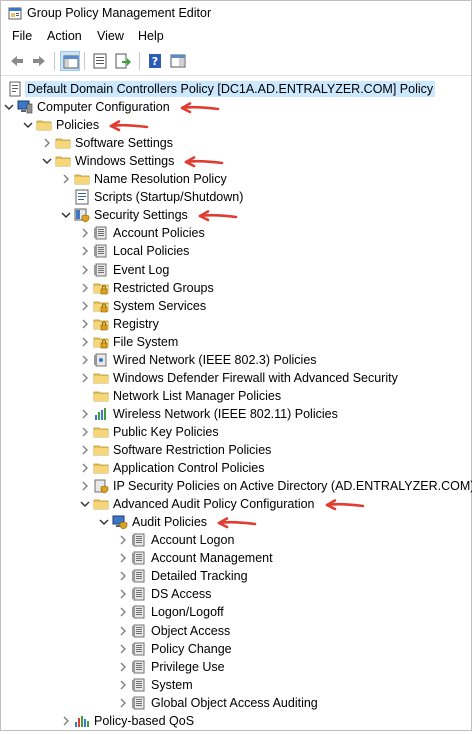 This screenshot has height=734, width=472. Describe the element at coordinates (236, 685) in the screenshot. I see `tree-node: System` at that location.